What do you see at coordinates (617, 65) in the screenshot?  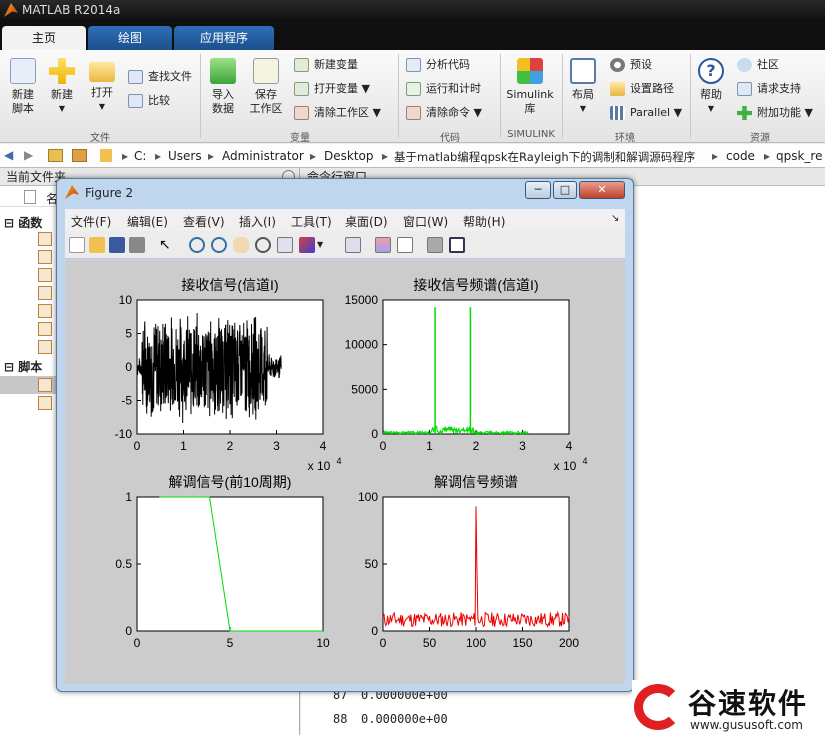 I see `gear-icon` at bounding box center [617, 65].